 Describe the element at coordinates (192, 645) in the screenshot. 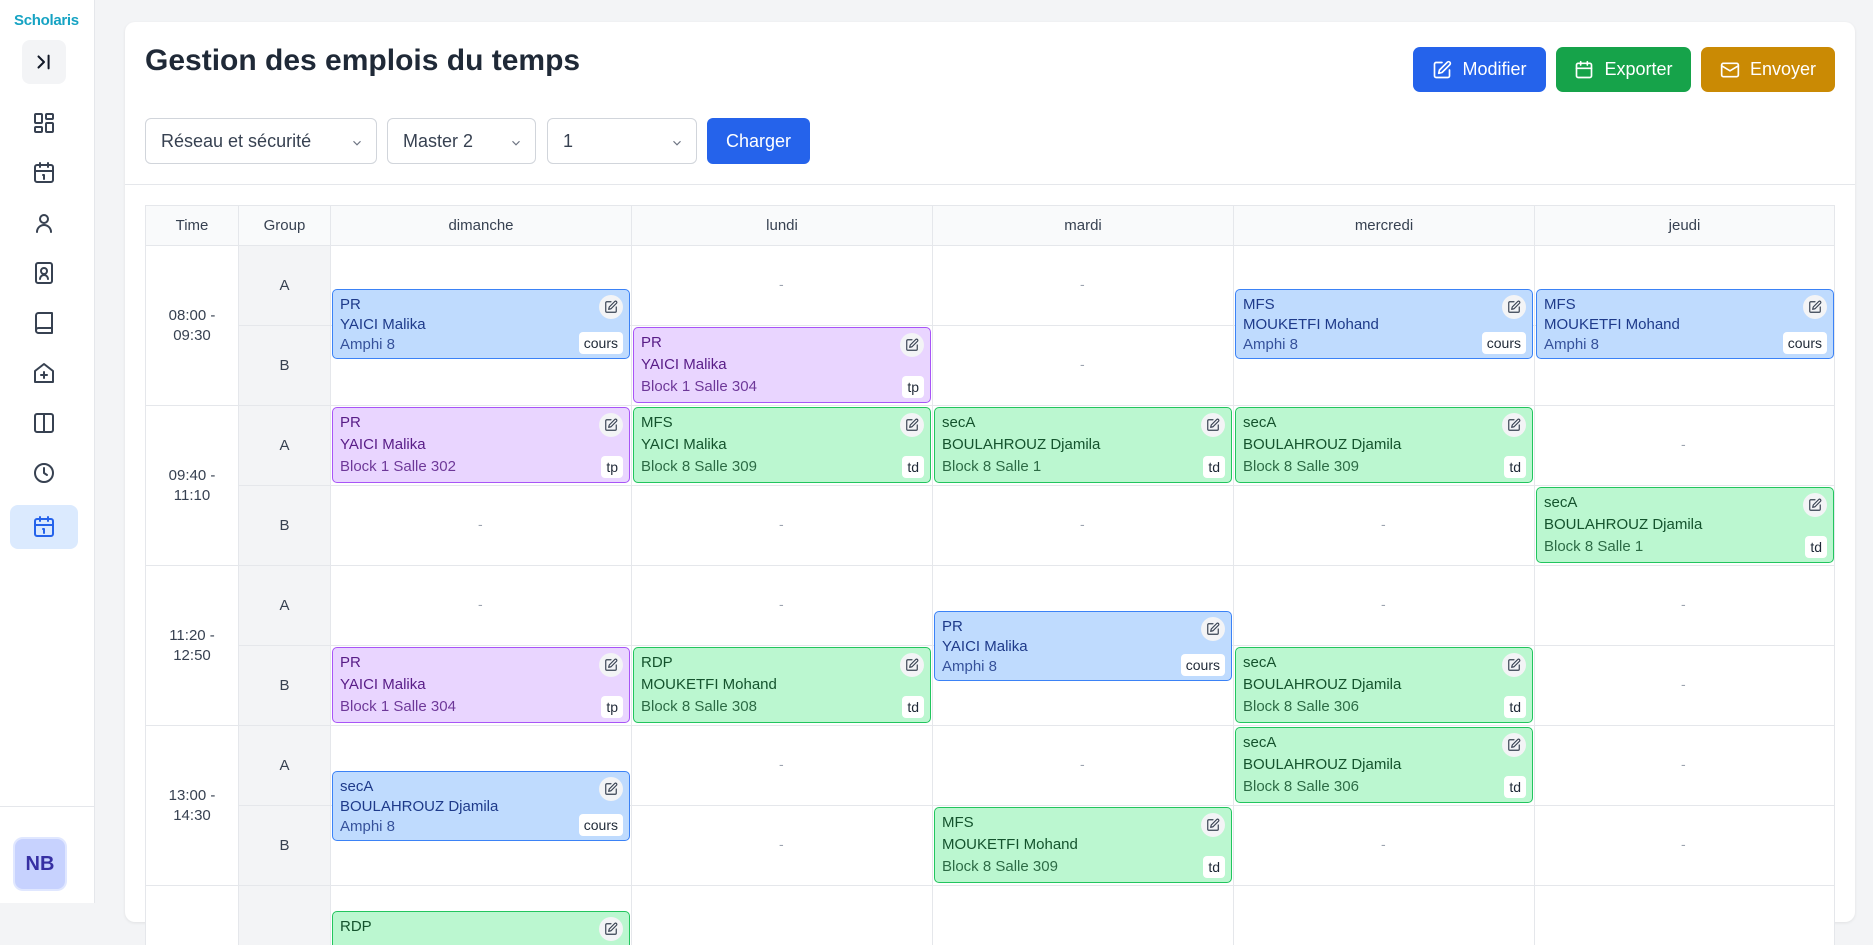

I see `time-slot: 11:20 - 12:50` at that location.